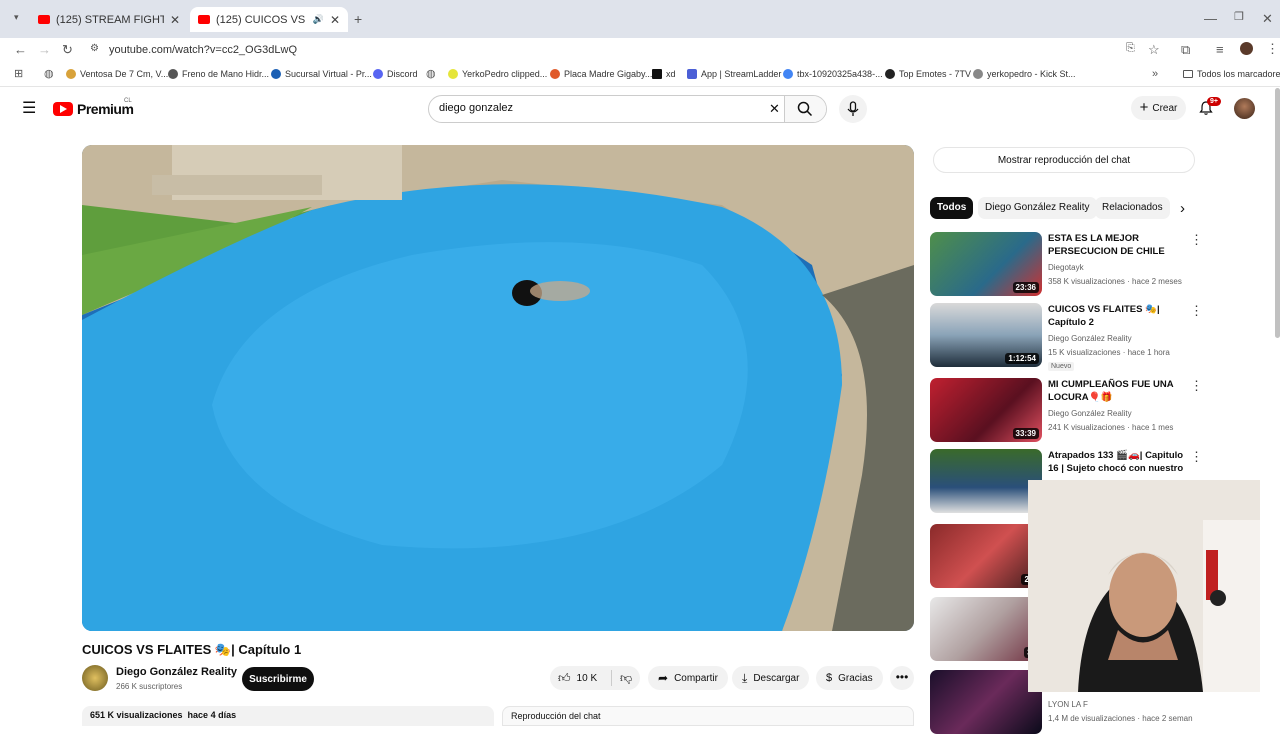 The image size is (1280, 735). What do you see at coordinates (952, 208) in the screenshot?
I see `chip-todos: Todos` at bounding box center [952, 208].